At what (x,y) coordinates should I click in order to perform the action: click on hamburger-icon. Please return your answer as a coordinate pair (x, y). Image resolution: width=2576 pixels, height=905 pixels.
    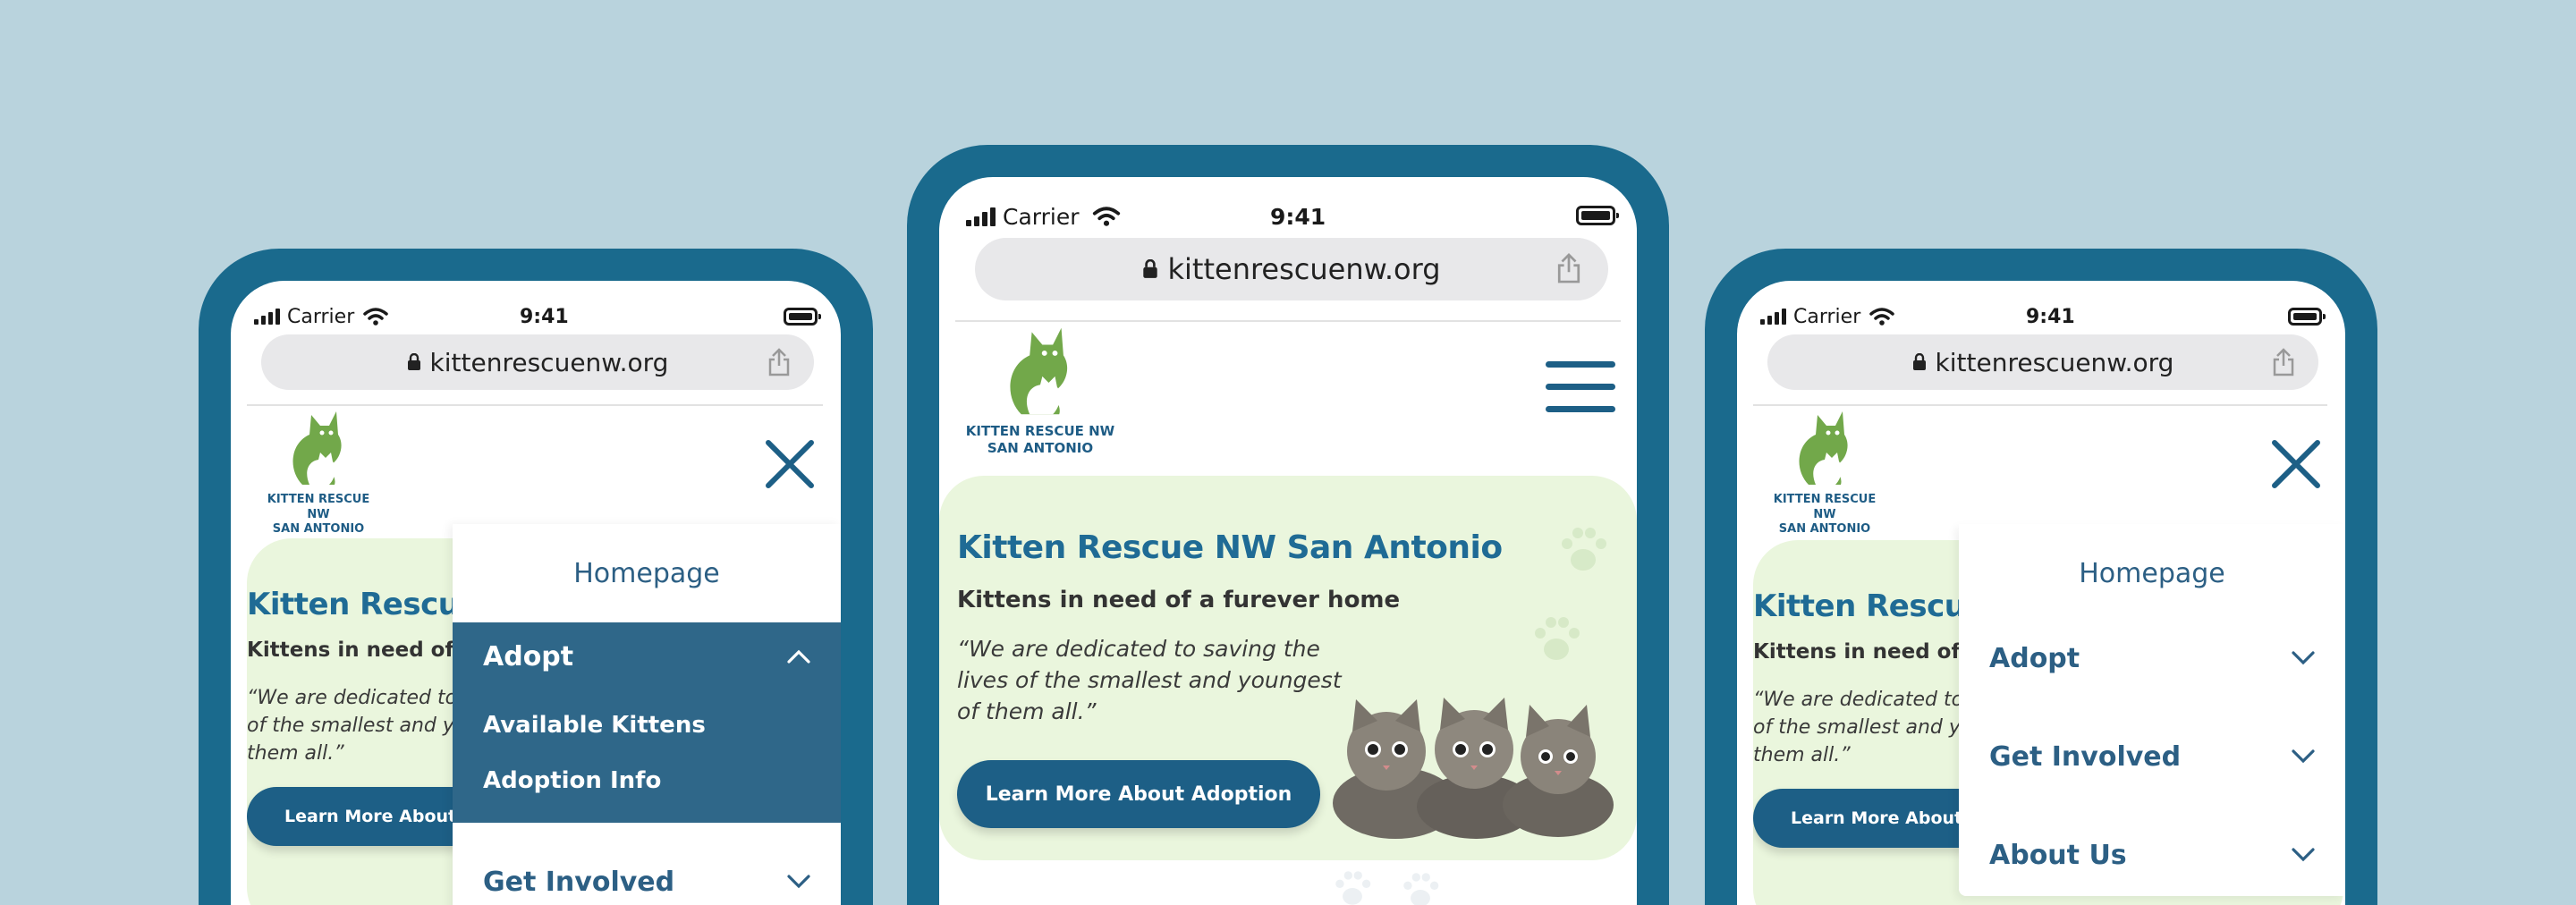
    Looking at the image, I should click on (1580, 387).